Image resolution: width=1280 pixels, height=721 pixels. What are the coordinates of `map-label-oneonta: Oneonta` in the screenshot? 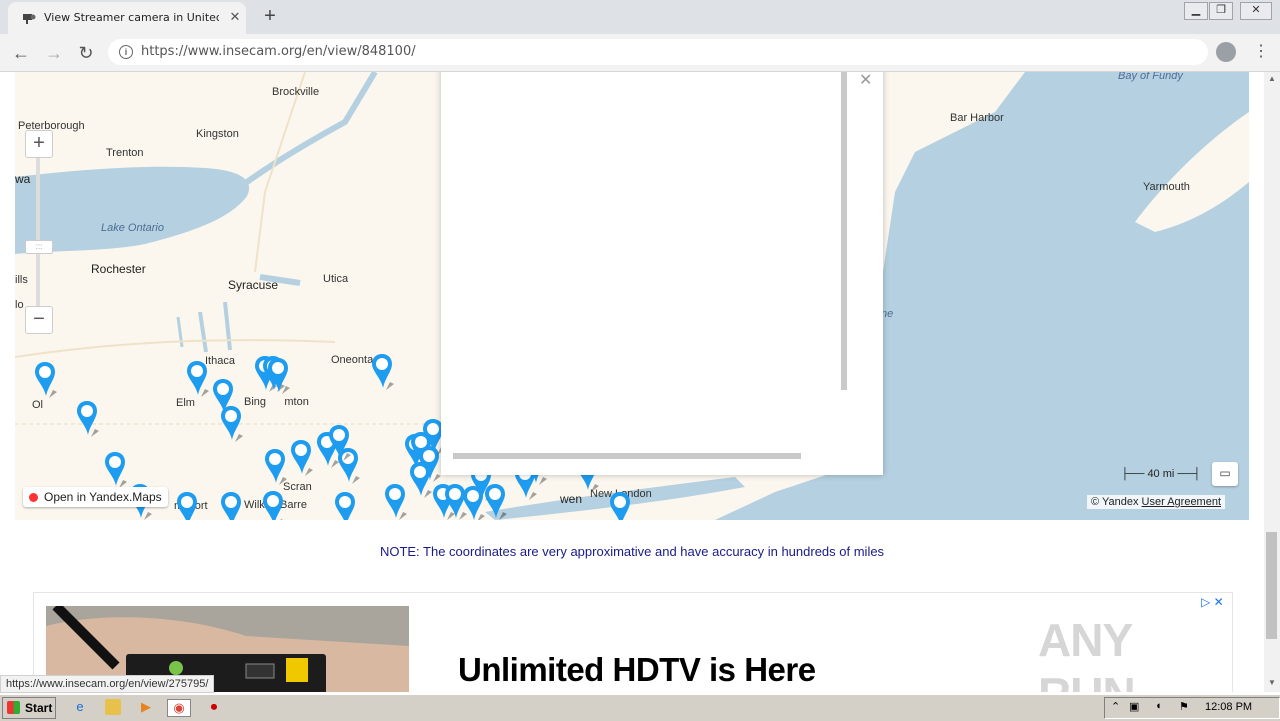 It's located at (352, 360).